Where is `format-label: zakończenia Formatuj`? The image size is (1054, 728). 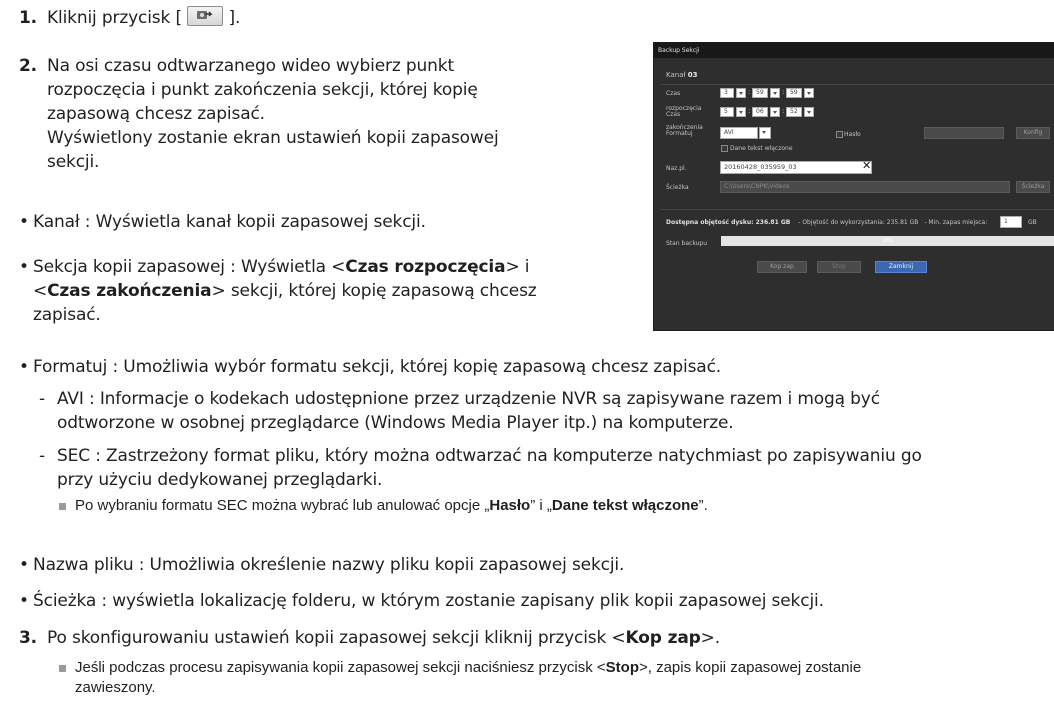 format-label: zakończenia Formatuj is located at coordinates (684, 130).